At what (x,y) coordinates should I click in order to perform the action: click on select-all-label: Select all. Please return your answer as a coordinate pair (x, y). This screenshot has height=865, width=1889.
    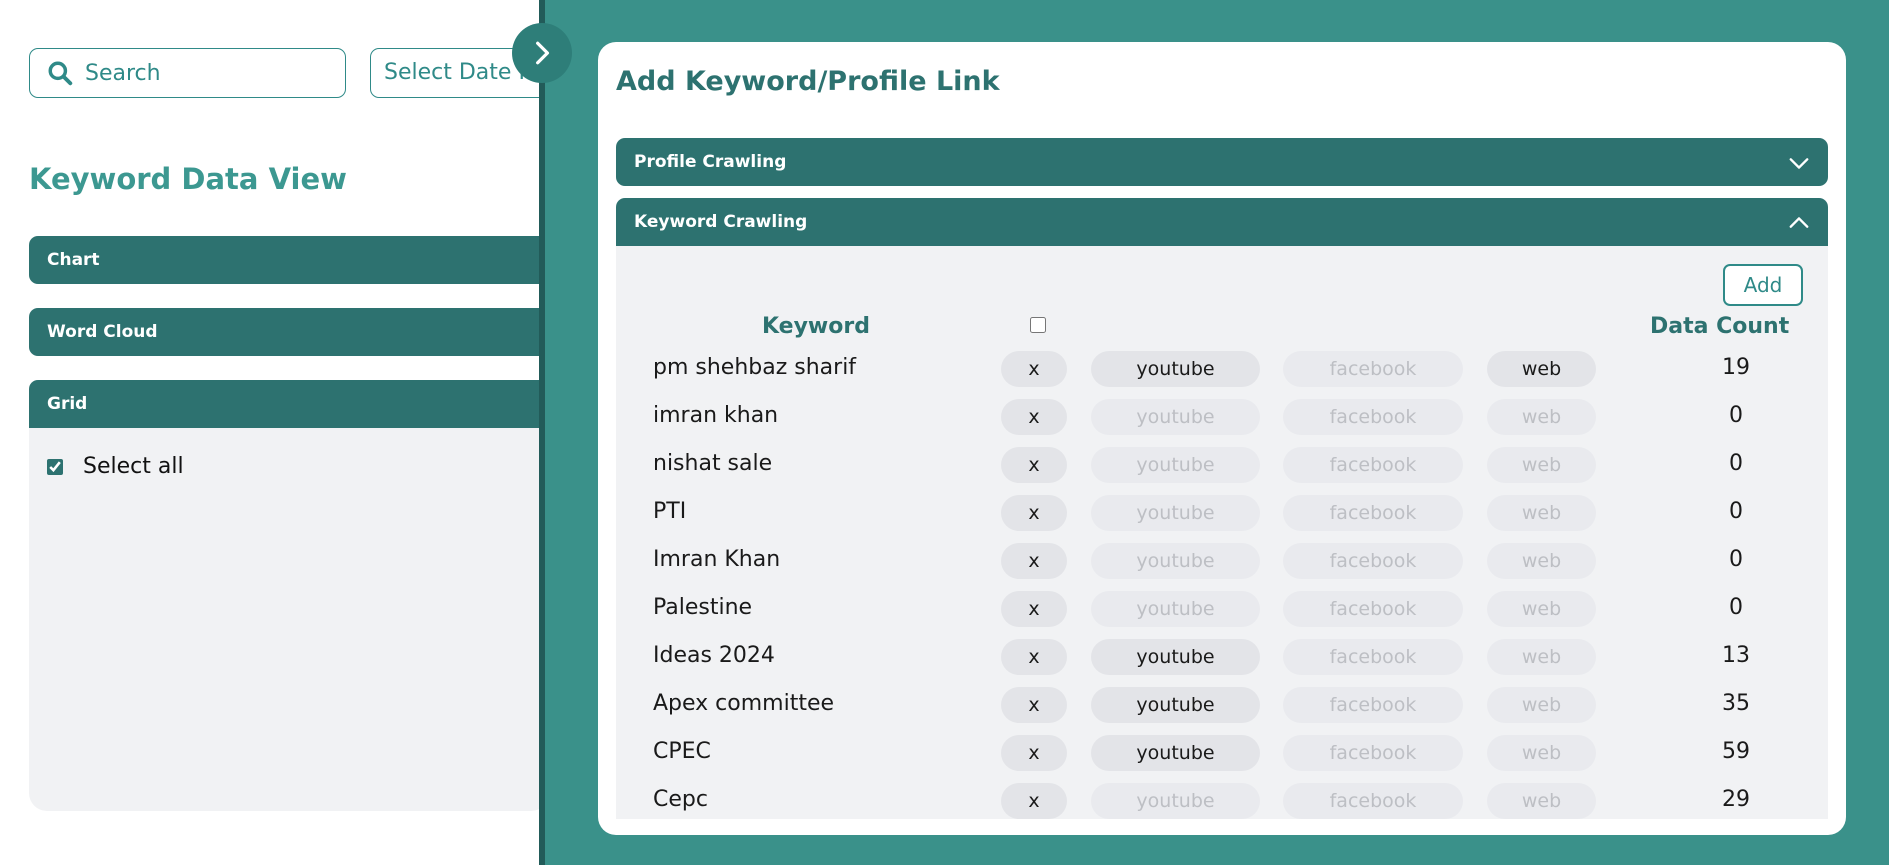
    Looking at the image, I should click on (133, 466).